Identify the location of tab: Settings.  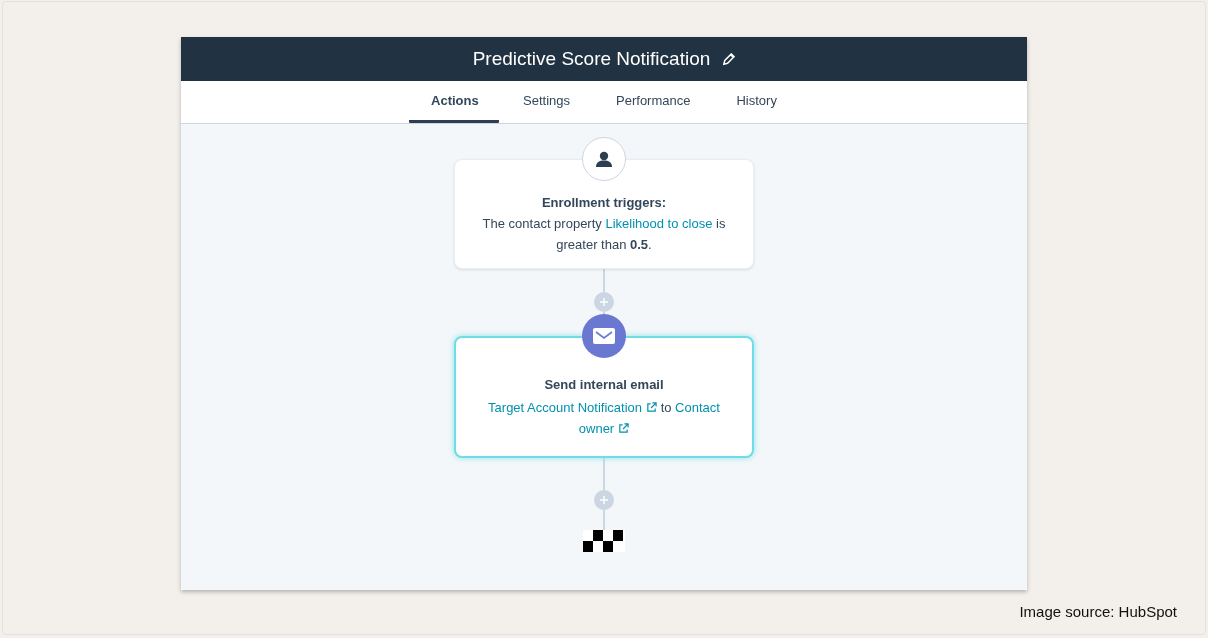
(547, 102).